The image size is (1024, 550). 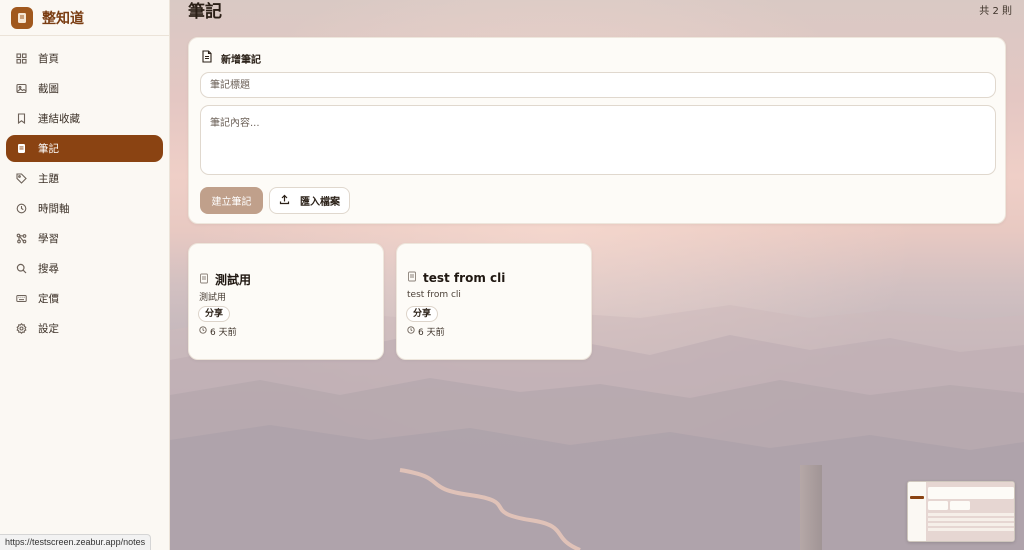 What do you see at coordinates (84, 268) in the screenshot?
I see `sidebar-item-search: 搜尋` at bounding box center [84, 268].